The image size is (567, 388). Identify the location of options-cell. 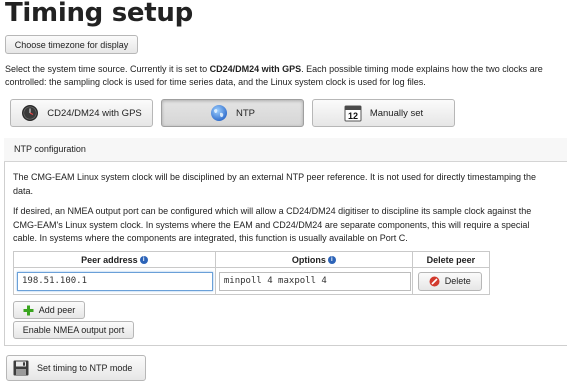
(313, 281).